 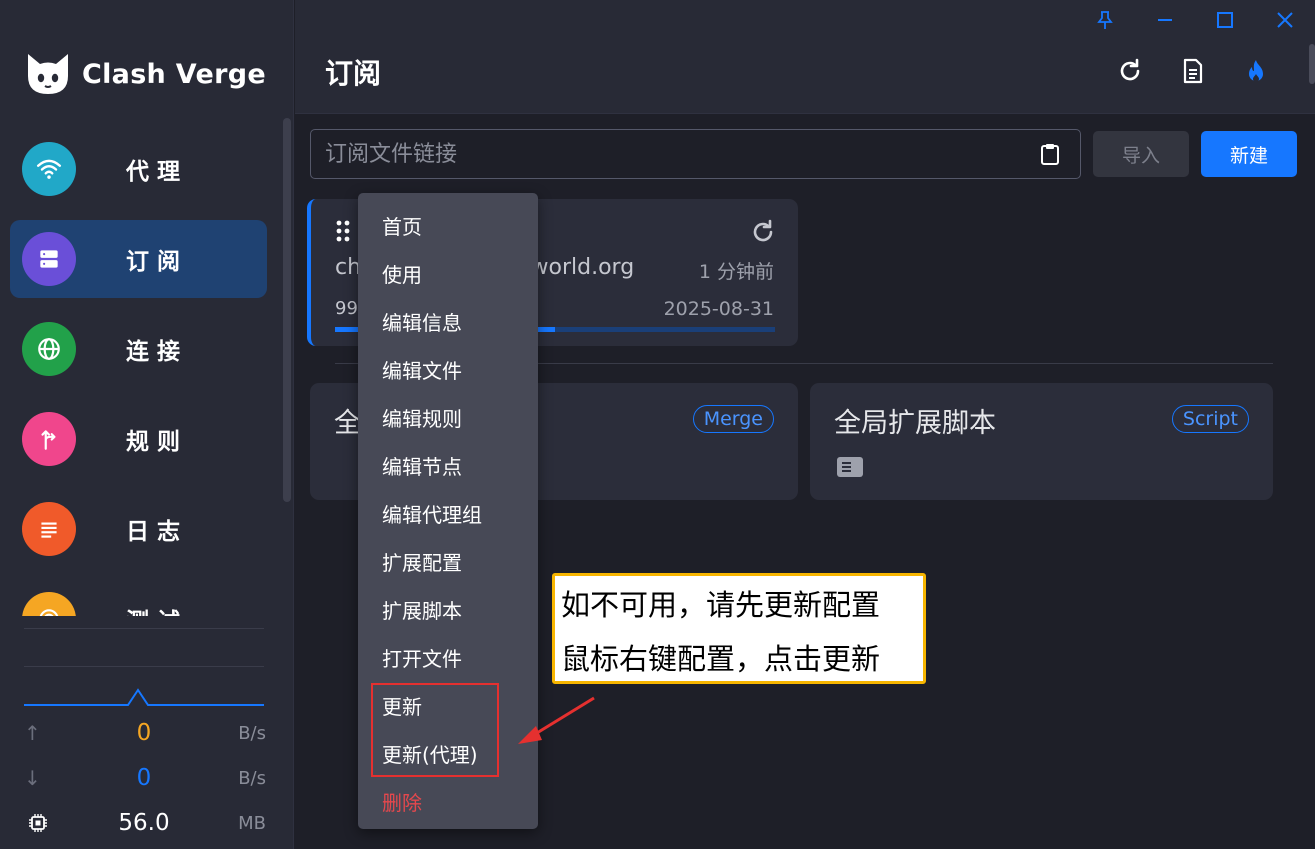 I want to click on menu-item-delete: 删除, so click(x=402, y=801).